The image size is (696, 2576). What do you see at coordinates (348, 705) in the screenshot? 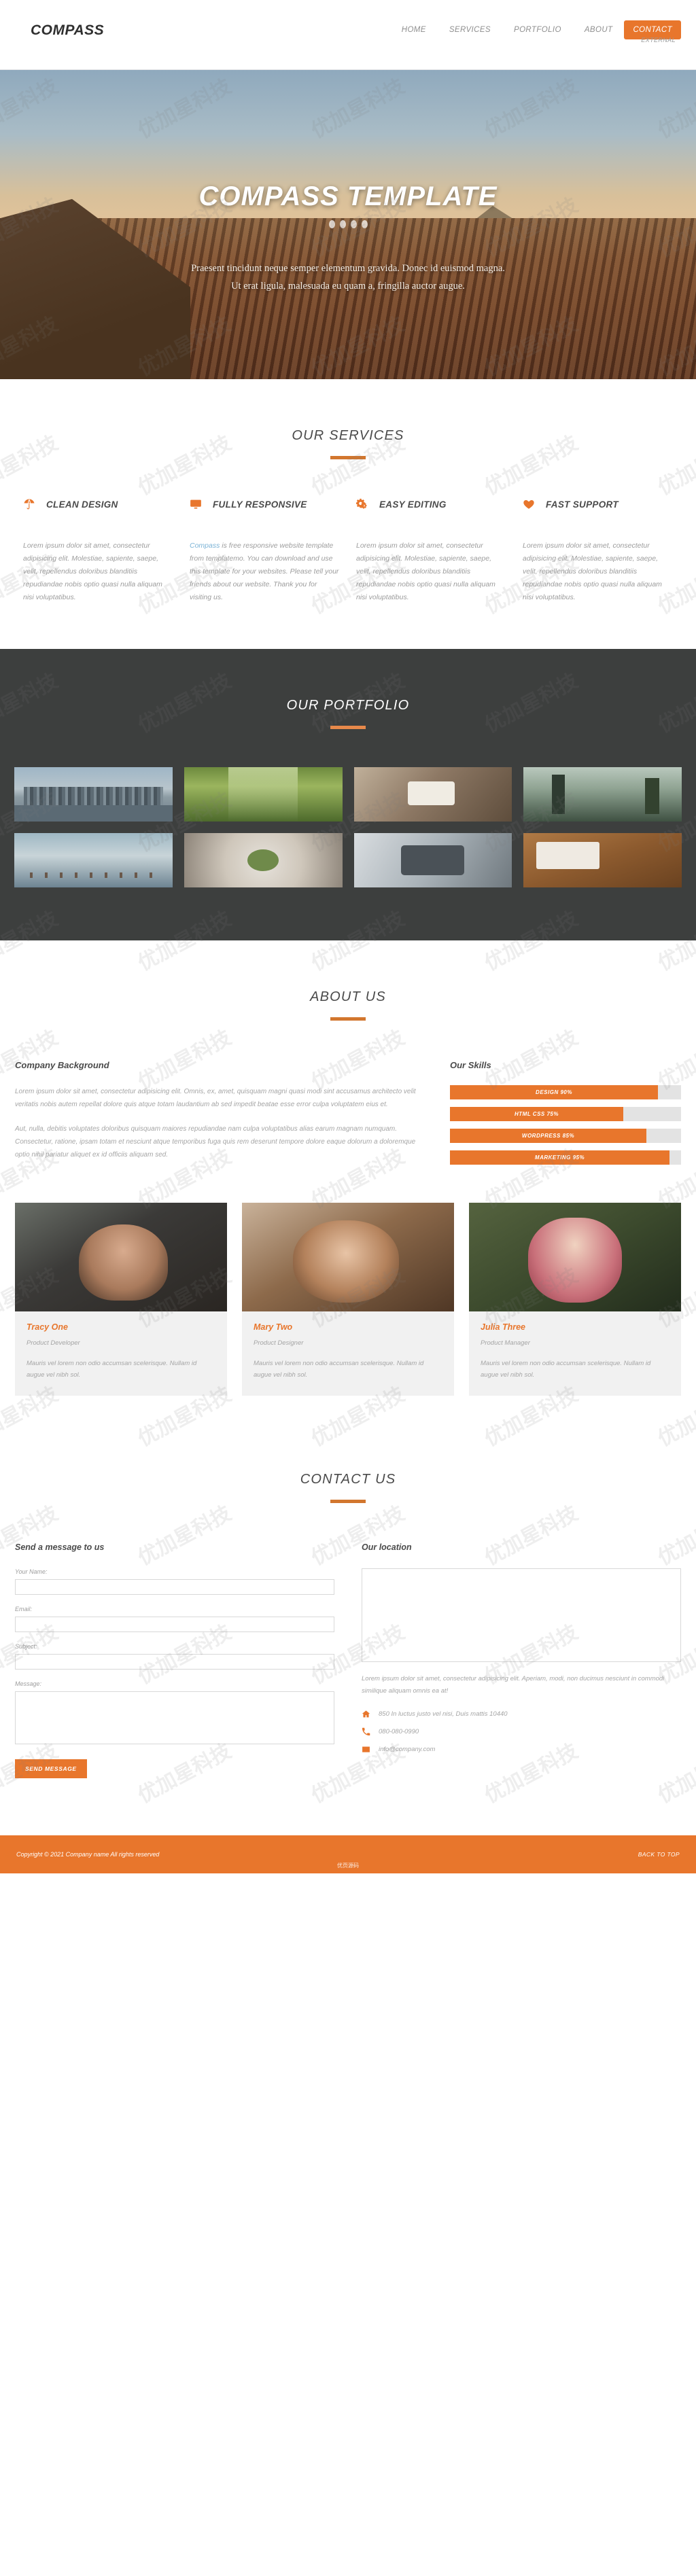
I see `portfolio-heading: OUR PORTFOLIO` at bounding box center [348, 705].